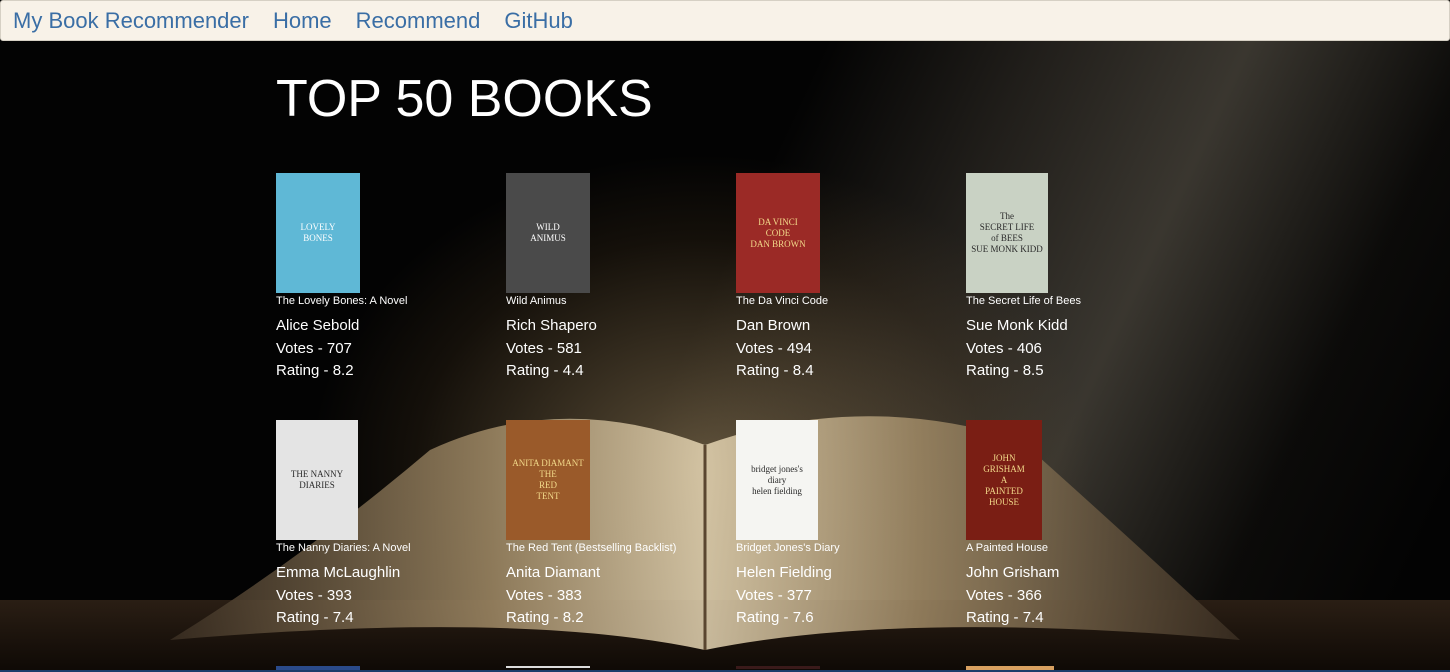 This screenshot has height=672, width=1450. What do you see at coordinates (775, 370) in the screenshot?
I see `book-rating: Rating - 8.4` at bounding box center [775, 370].